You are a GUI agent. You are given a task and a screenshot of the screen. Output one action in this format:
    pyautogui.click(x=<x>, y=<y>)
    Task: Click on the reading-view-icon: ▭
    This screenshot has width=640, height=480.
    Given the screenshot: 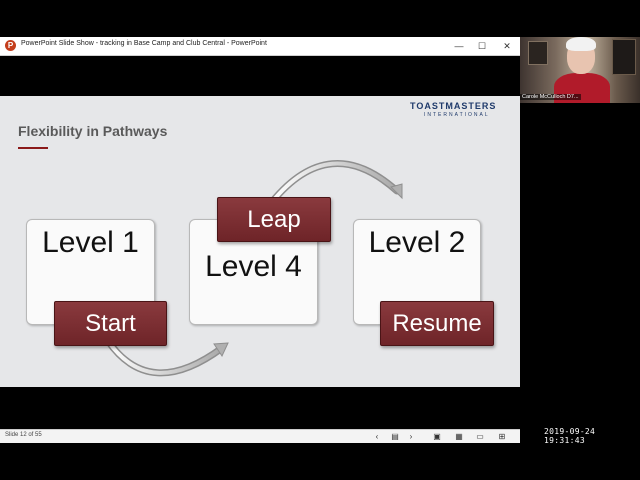 What is the action you would take?
    pyautogui.click(x=480, y=436)
    